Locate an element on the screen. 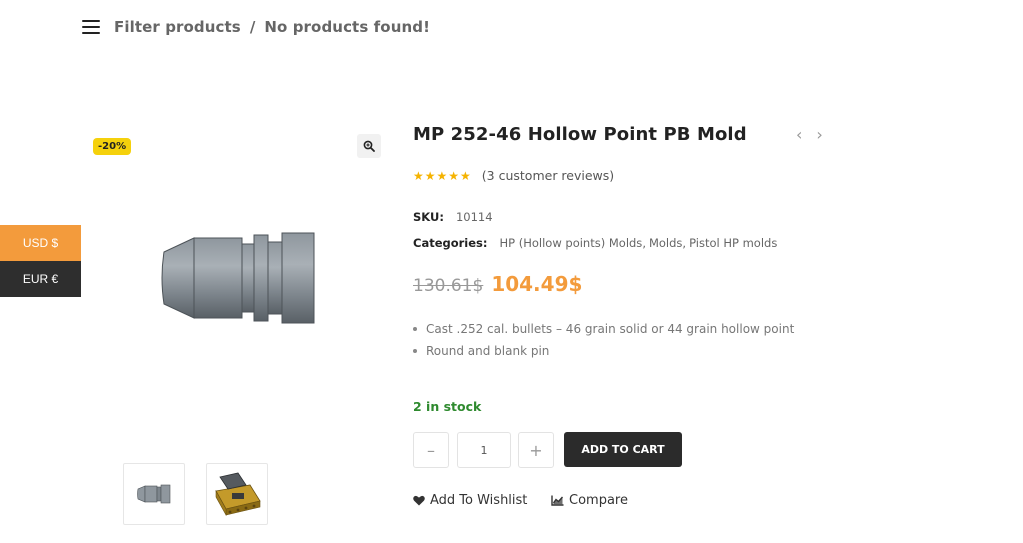  filter-products-link: Filter products is located at coordinates (177, 27).